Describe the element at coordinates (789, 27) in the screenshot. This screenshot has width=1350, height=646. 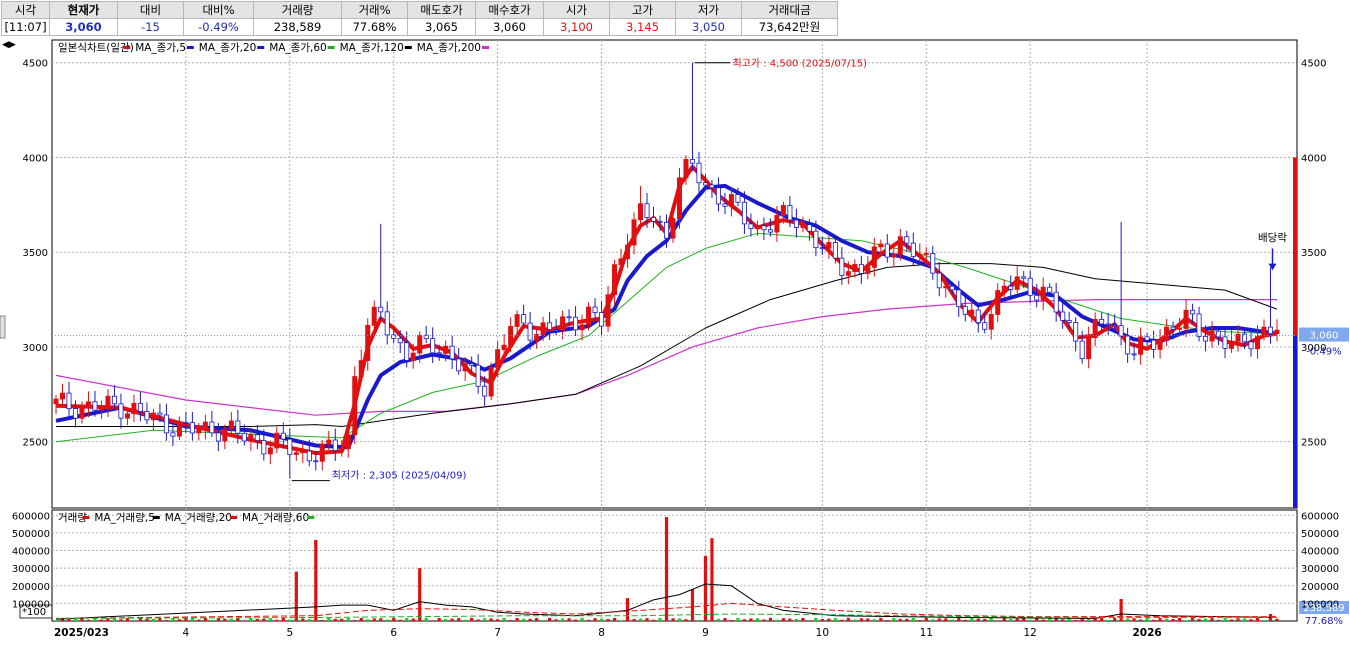
I see `value-cell: 73,642만원` at that location.